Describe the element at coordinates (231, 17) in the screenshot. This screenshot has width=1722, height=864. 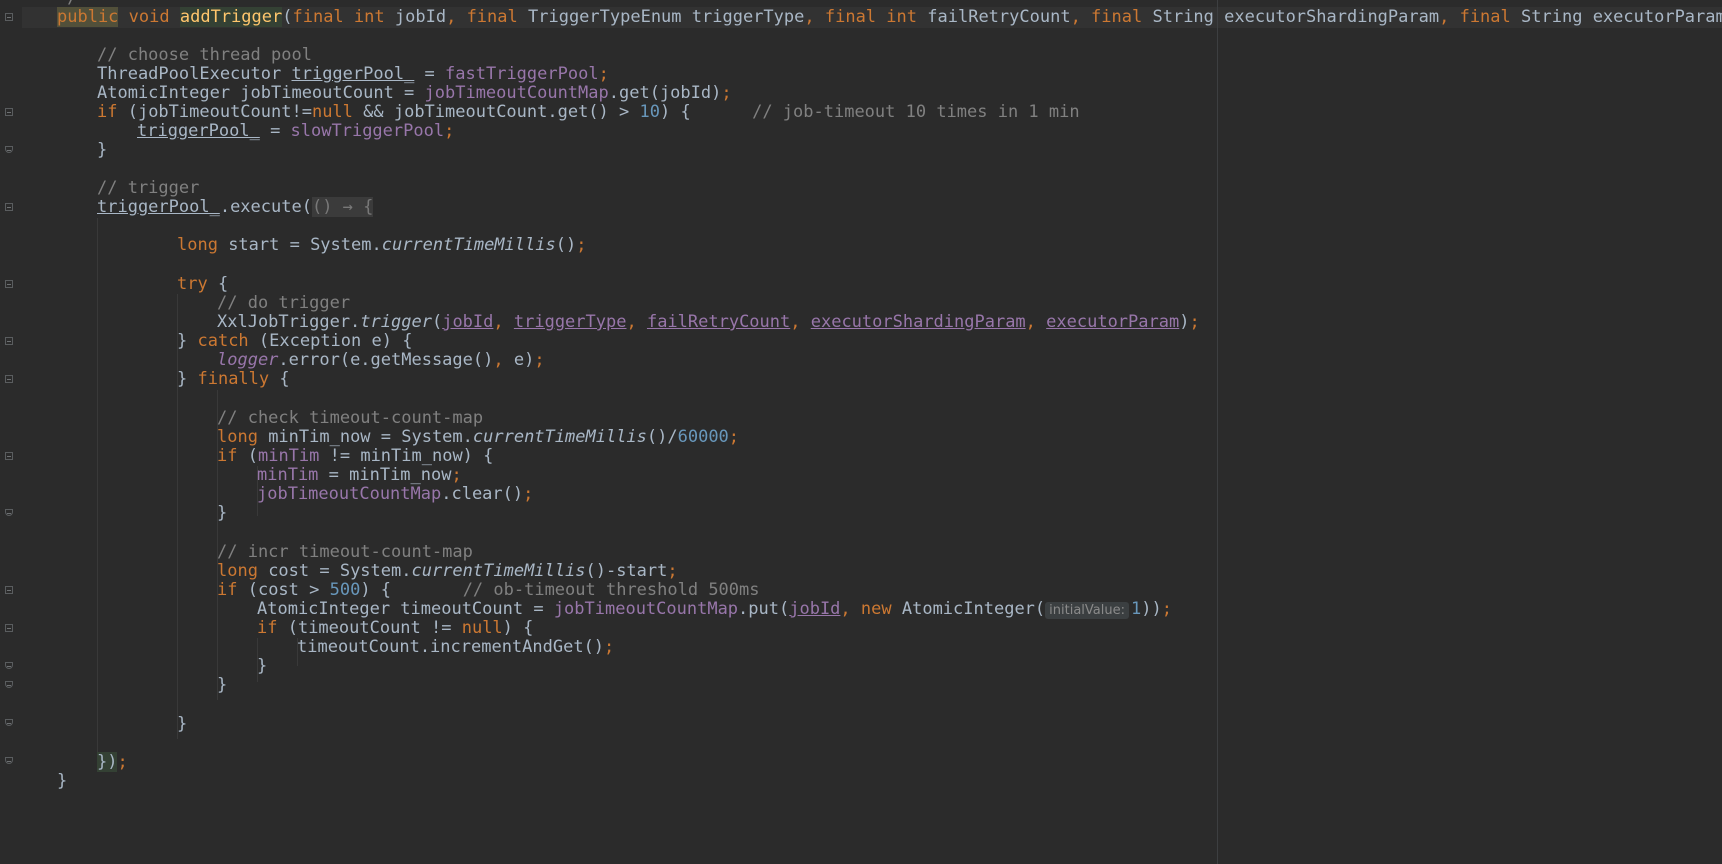
I see `method-name: addTrigger` at that location.